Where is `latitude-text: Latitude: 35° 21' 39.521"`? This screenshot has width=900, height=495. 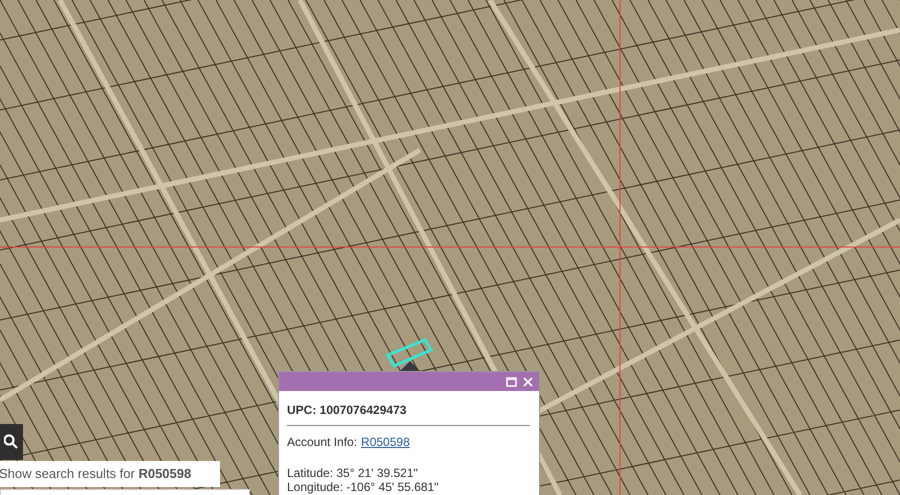 latitude-text: Latitude: 35° 21' 39.521" is located at coordinates (353, 473).